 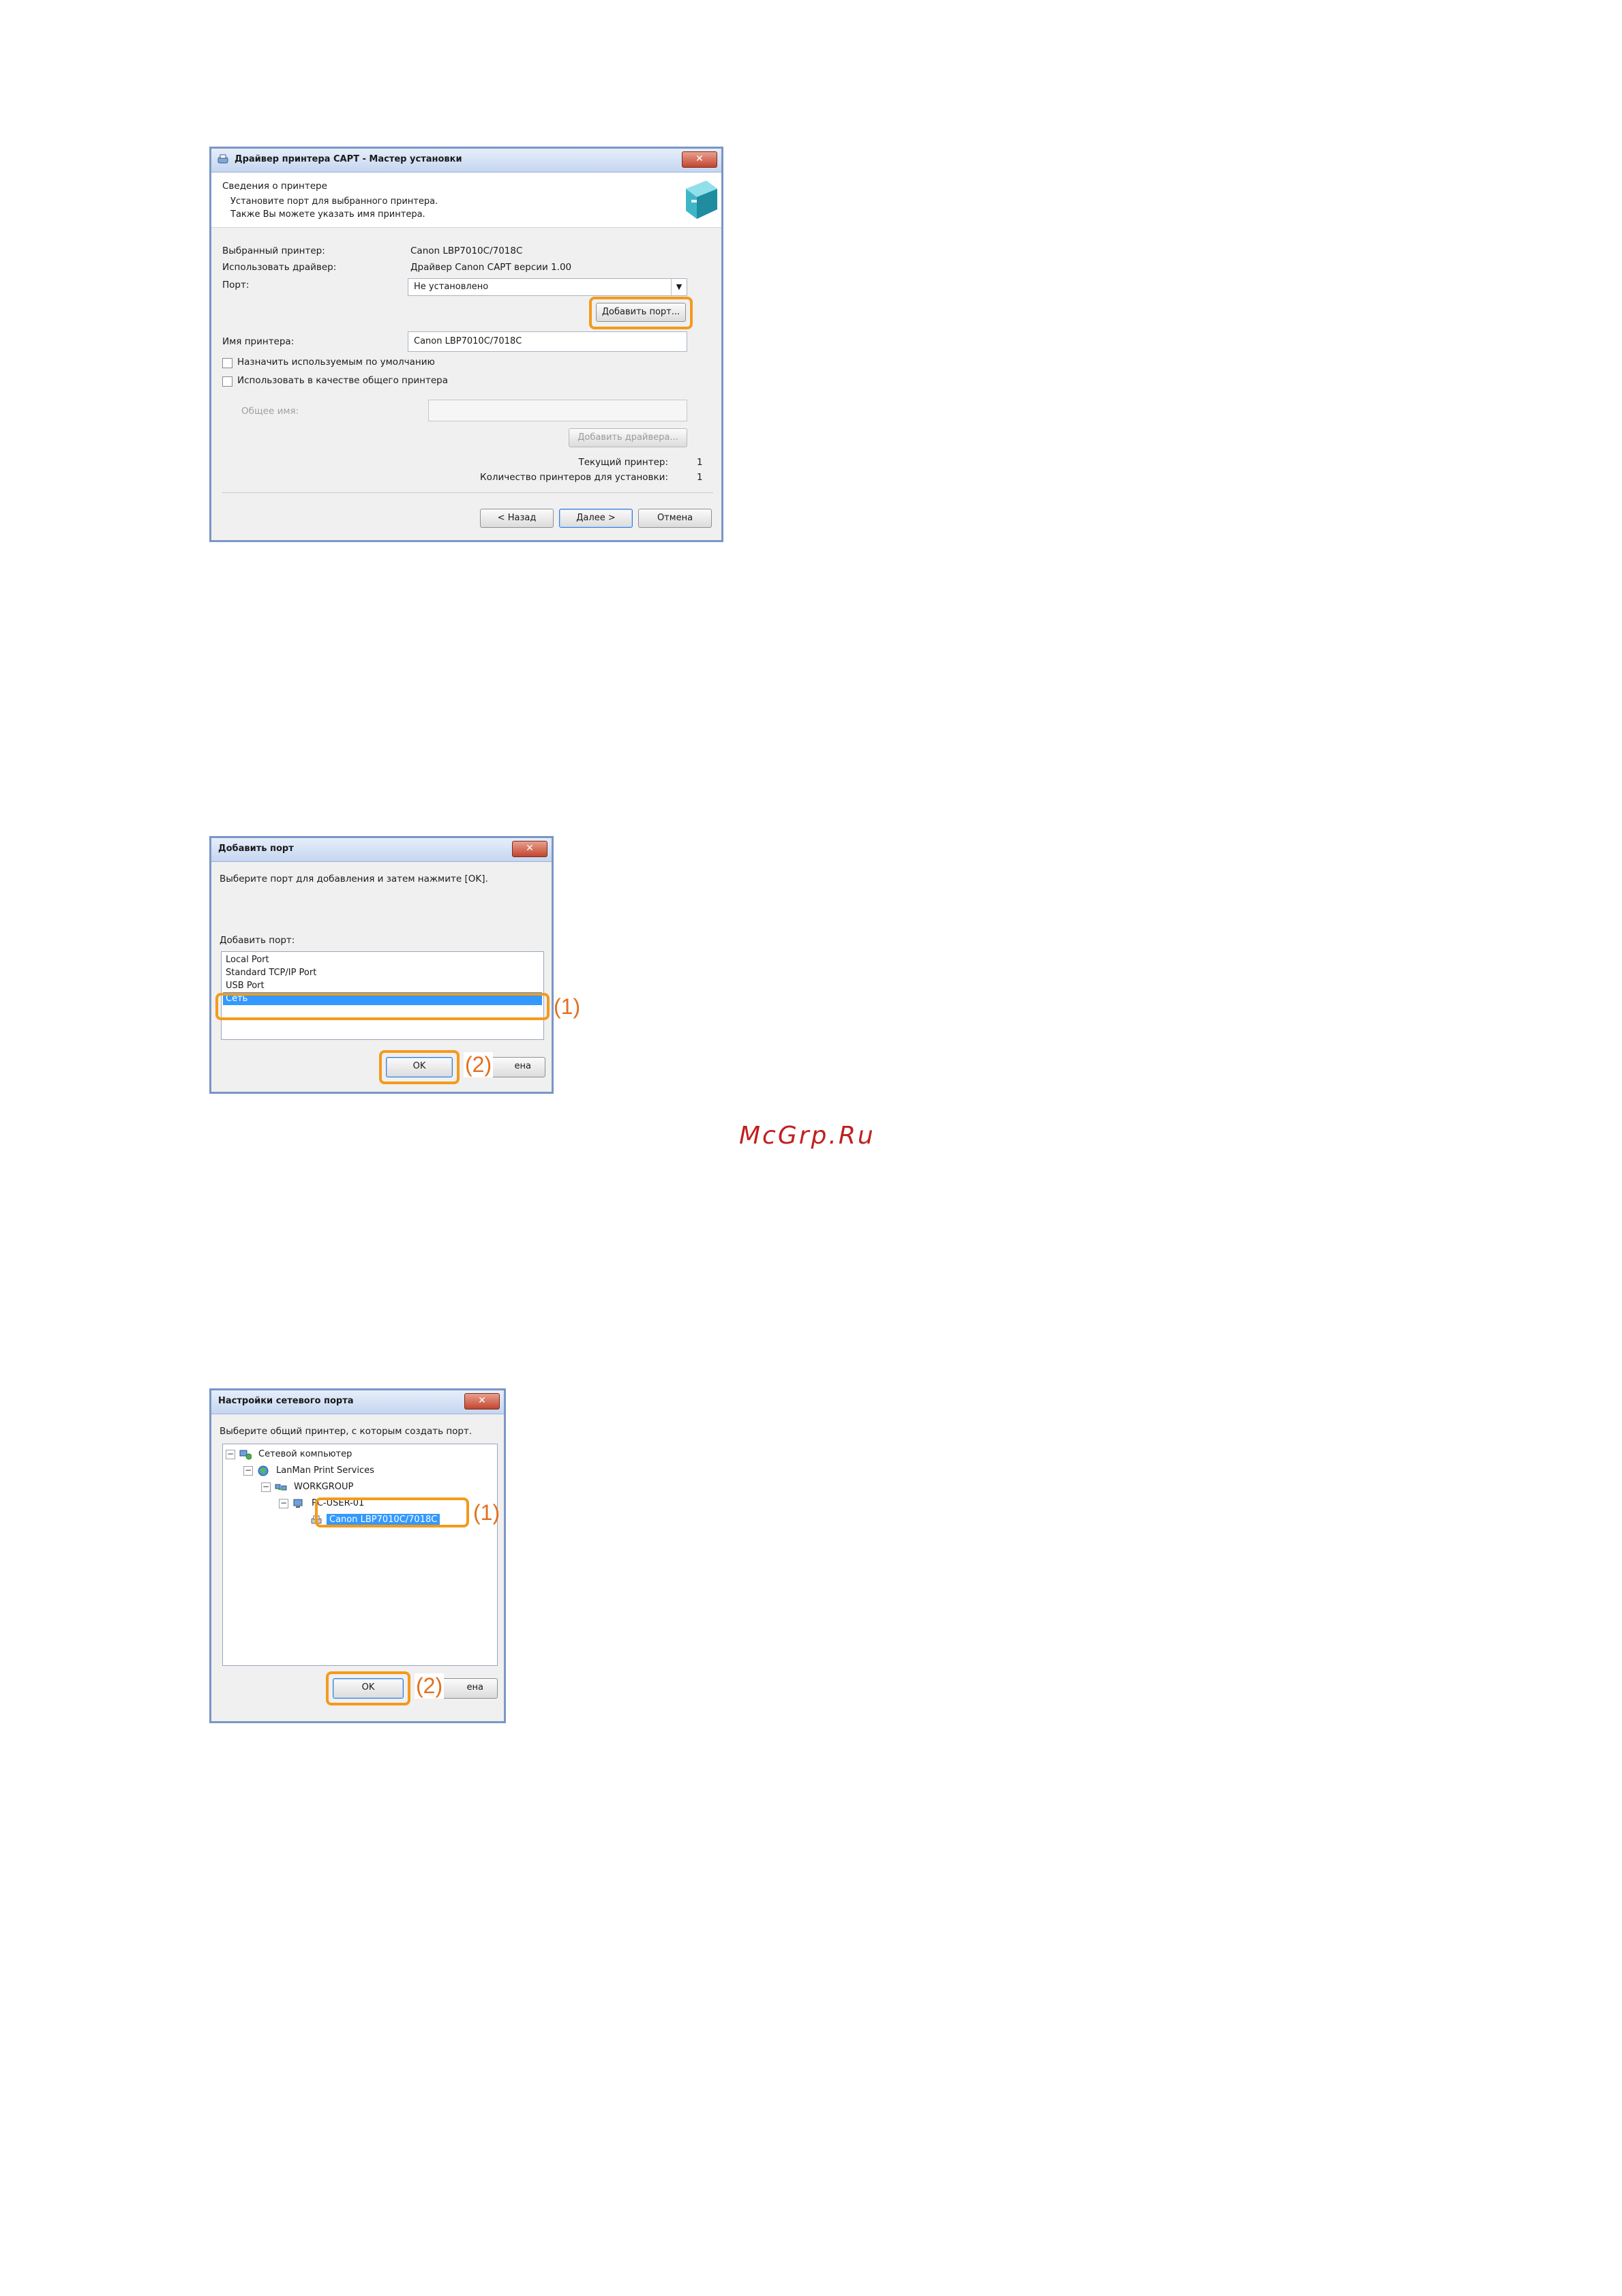 What do you see at coordinates (430, 1686) in the screenshot?
I see `network-callout-2: (2)` at bounding box center [430, 1686].